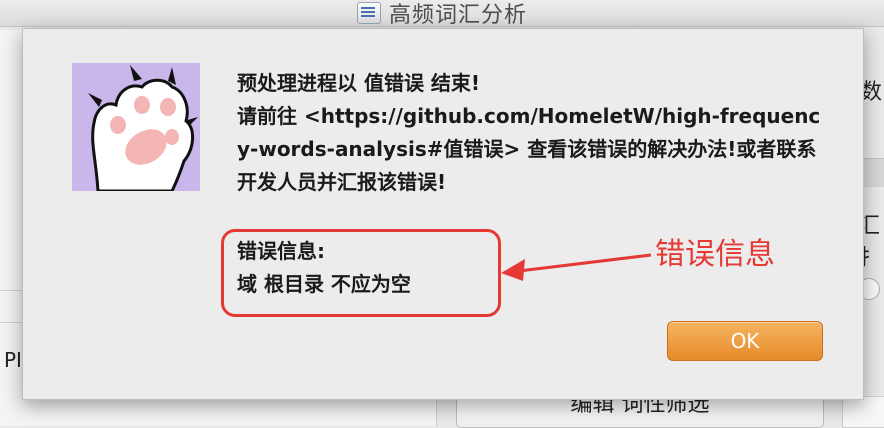 This screenshot has height=428, width=884. I want to click on background-right-bar, so click(873, 172).